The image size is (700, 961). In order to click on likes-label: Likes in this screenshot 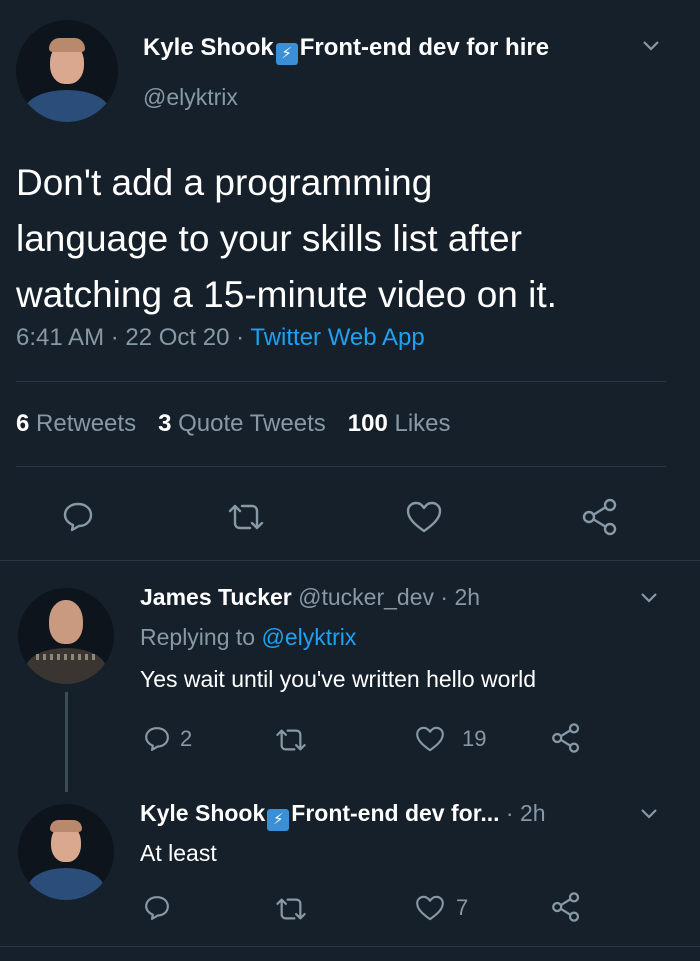, I will do `click(422, 423)`.